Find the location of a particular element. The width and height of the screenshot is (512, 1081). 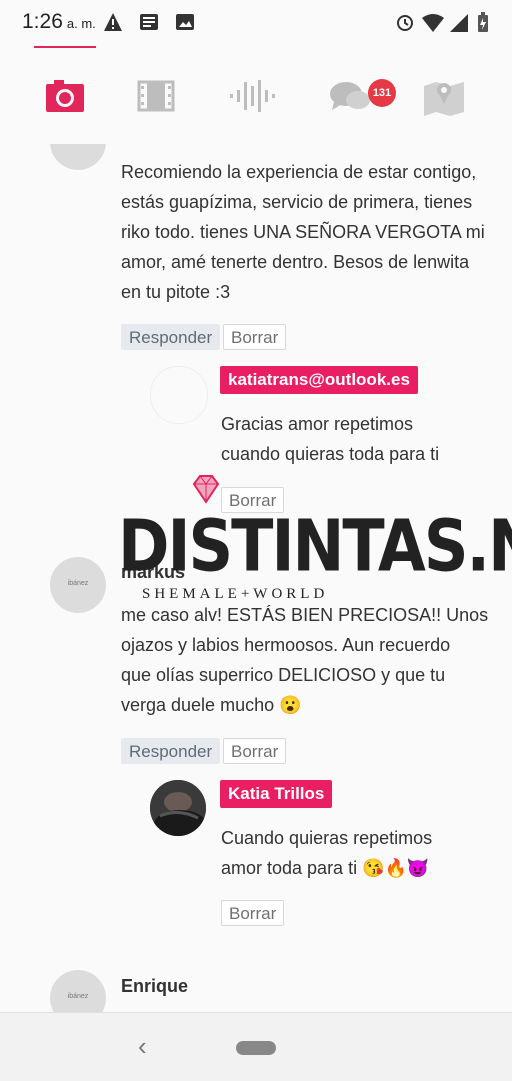

profile-photo is located at coordinates (178, 808).